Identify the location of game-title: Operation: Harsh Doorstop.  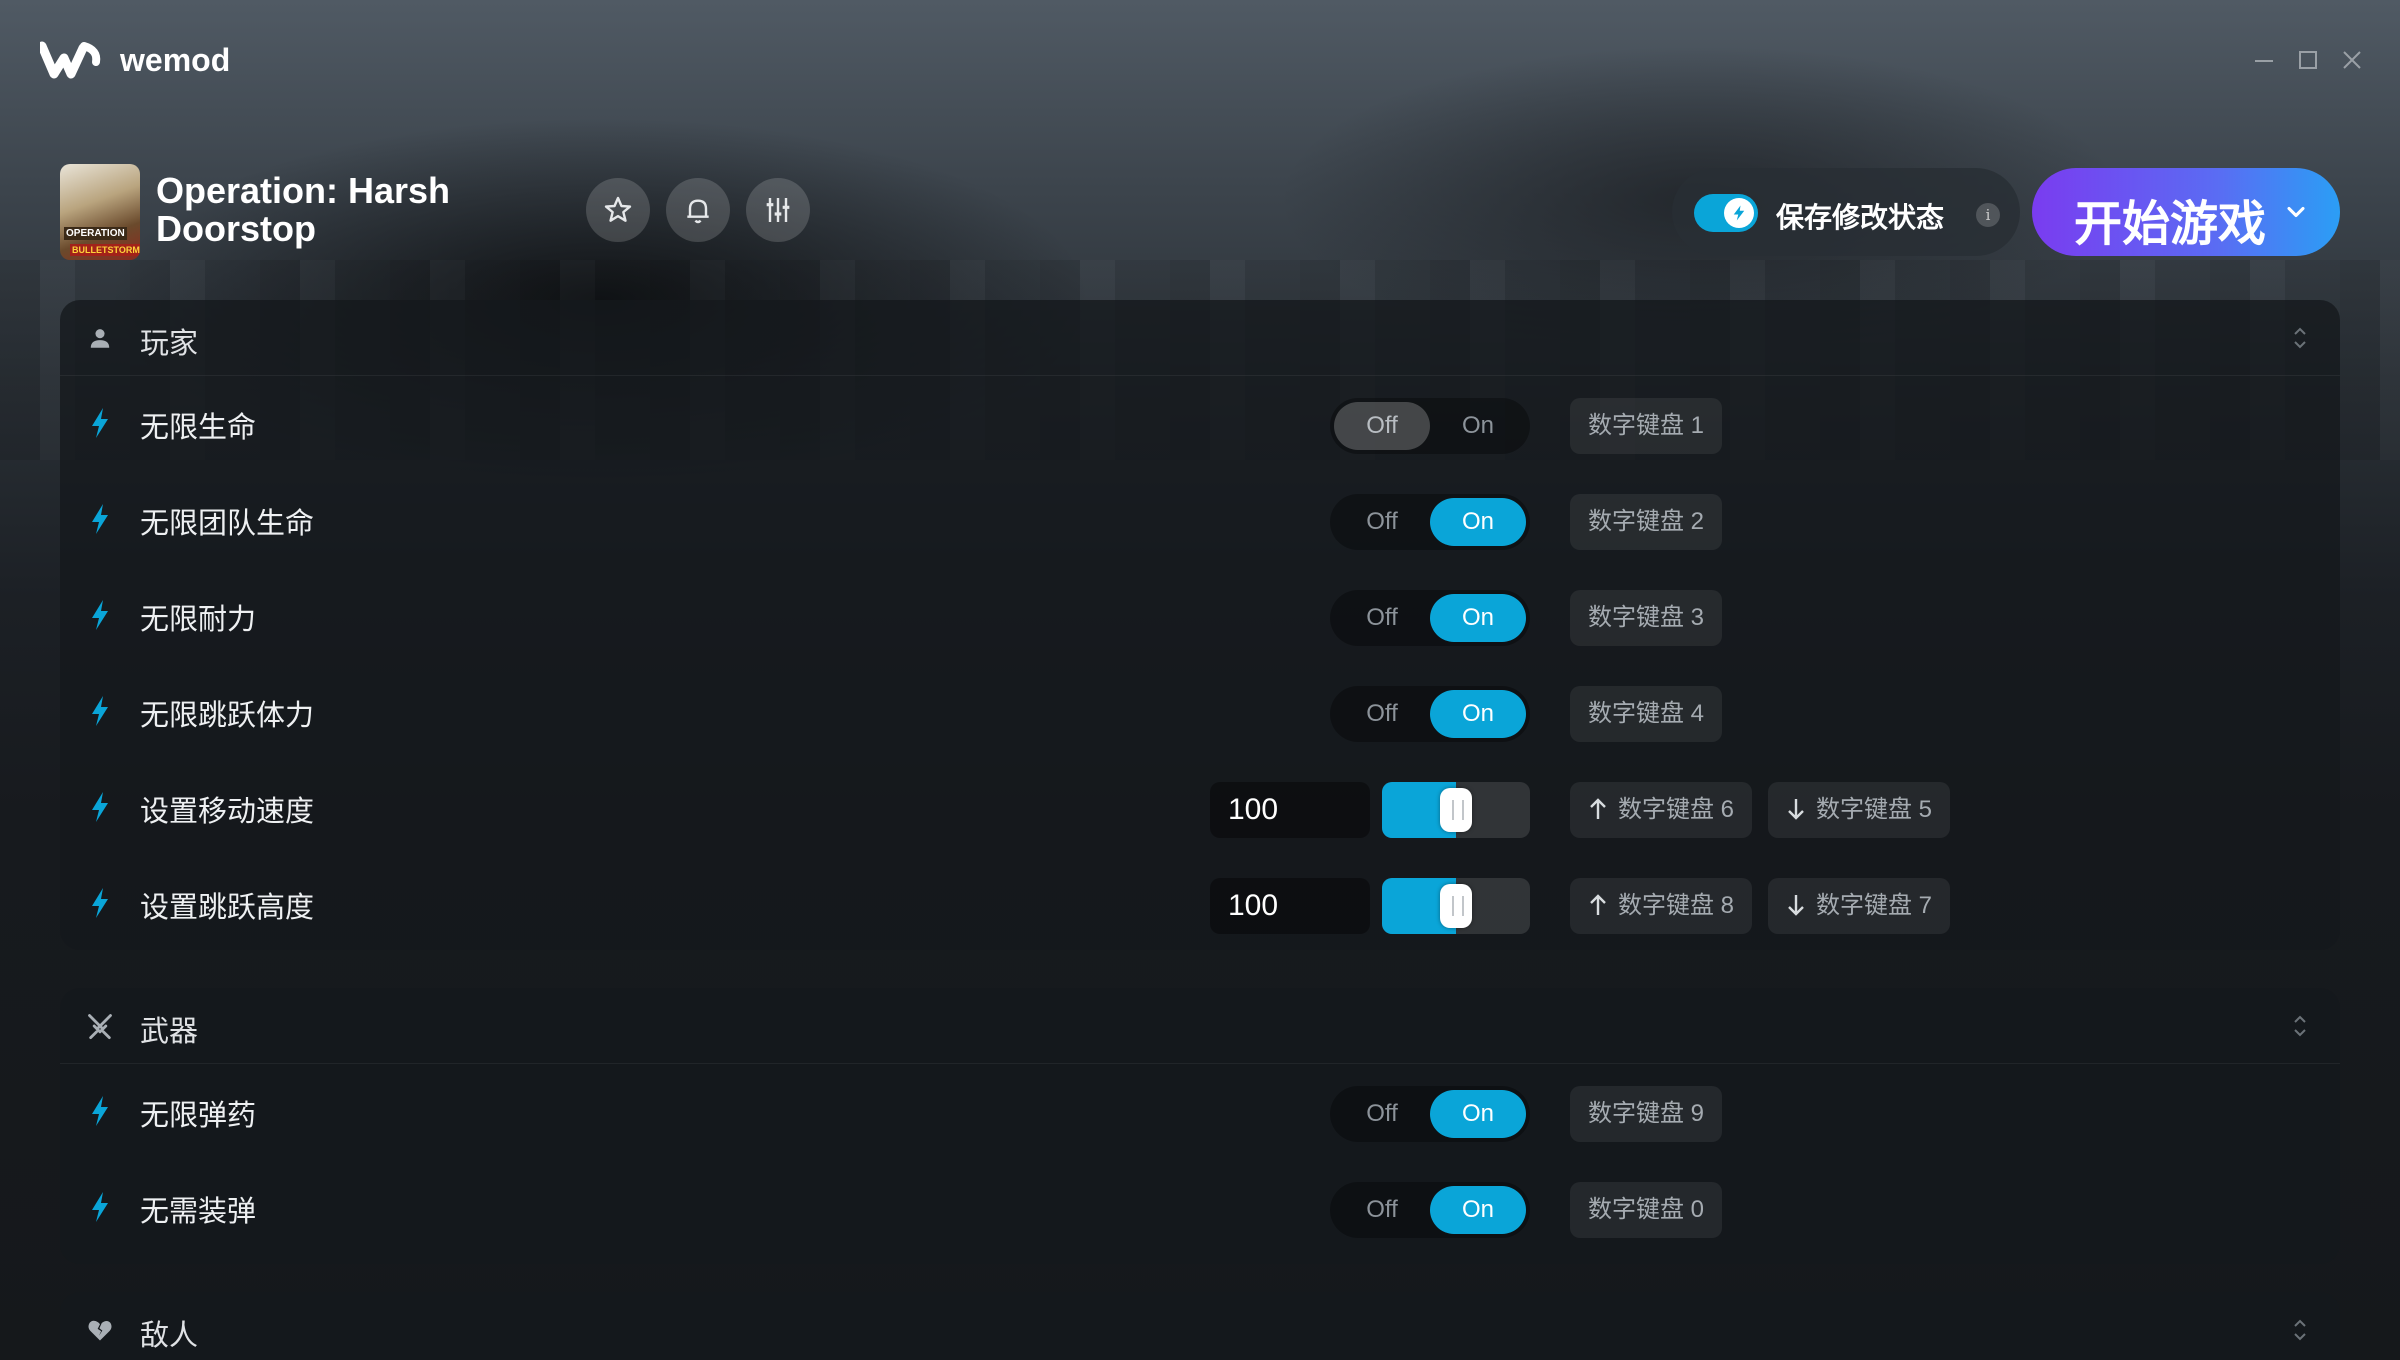
(303, 209).